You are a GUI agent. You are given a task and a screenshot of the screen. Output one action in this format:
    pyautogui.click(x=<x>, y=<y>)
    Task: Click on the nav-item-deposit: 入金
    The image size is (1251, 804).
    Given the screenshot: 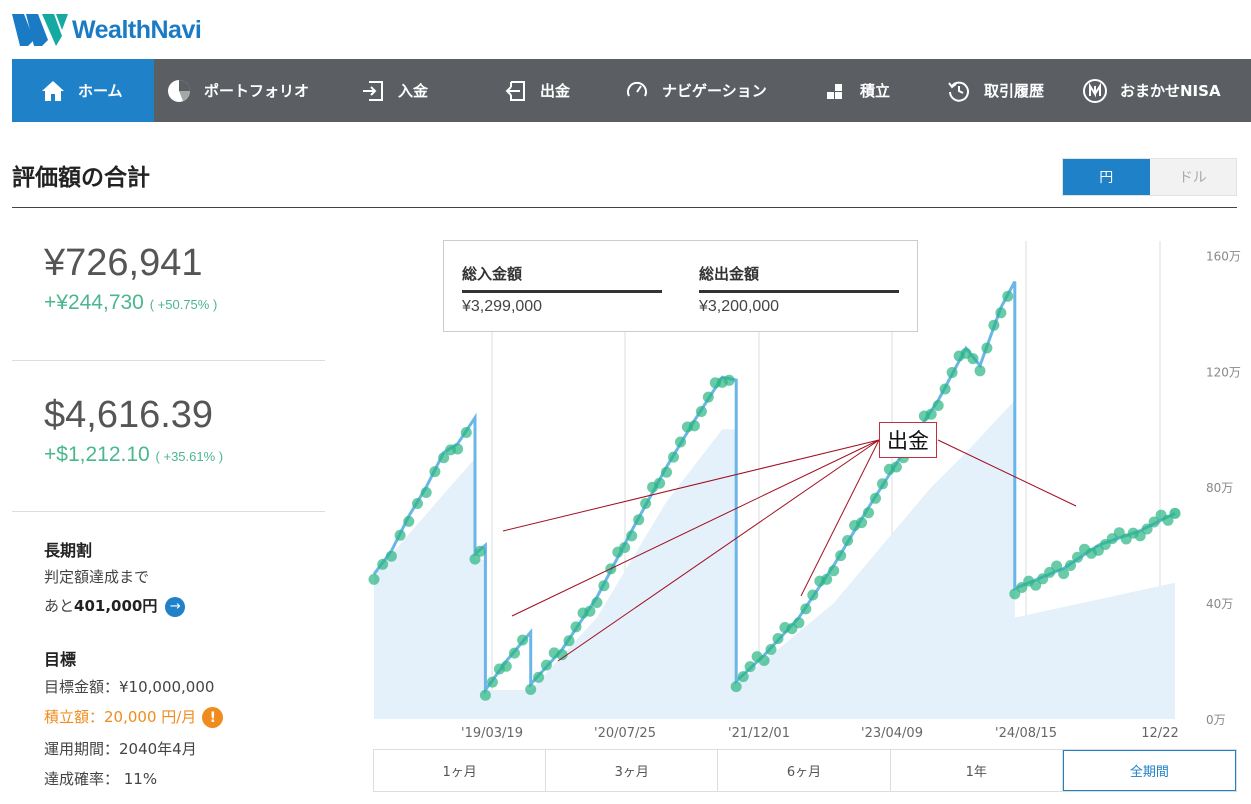 What is the action you would take?
    pyautogui.click(x=421, y=90)
    